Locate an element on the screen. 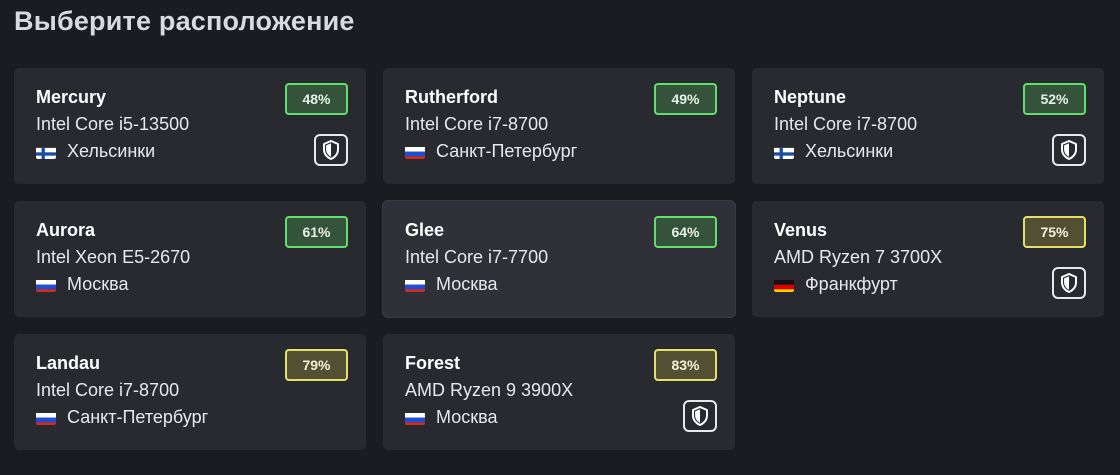  server-name: Forest is located at coordinates (433, 363).